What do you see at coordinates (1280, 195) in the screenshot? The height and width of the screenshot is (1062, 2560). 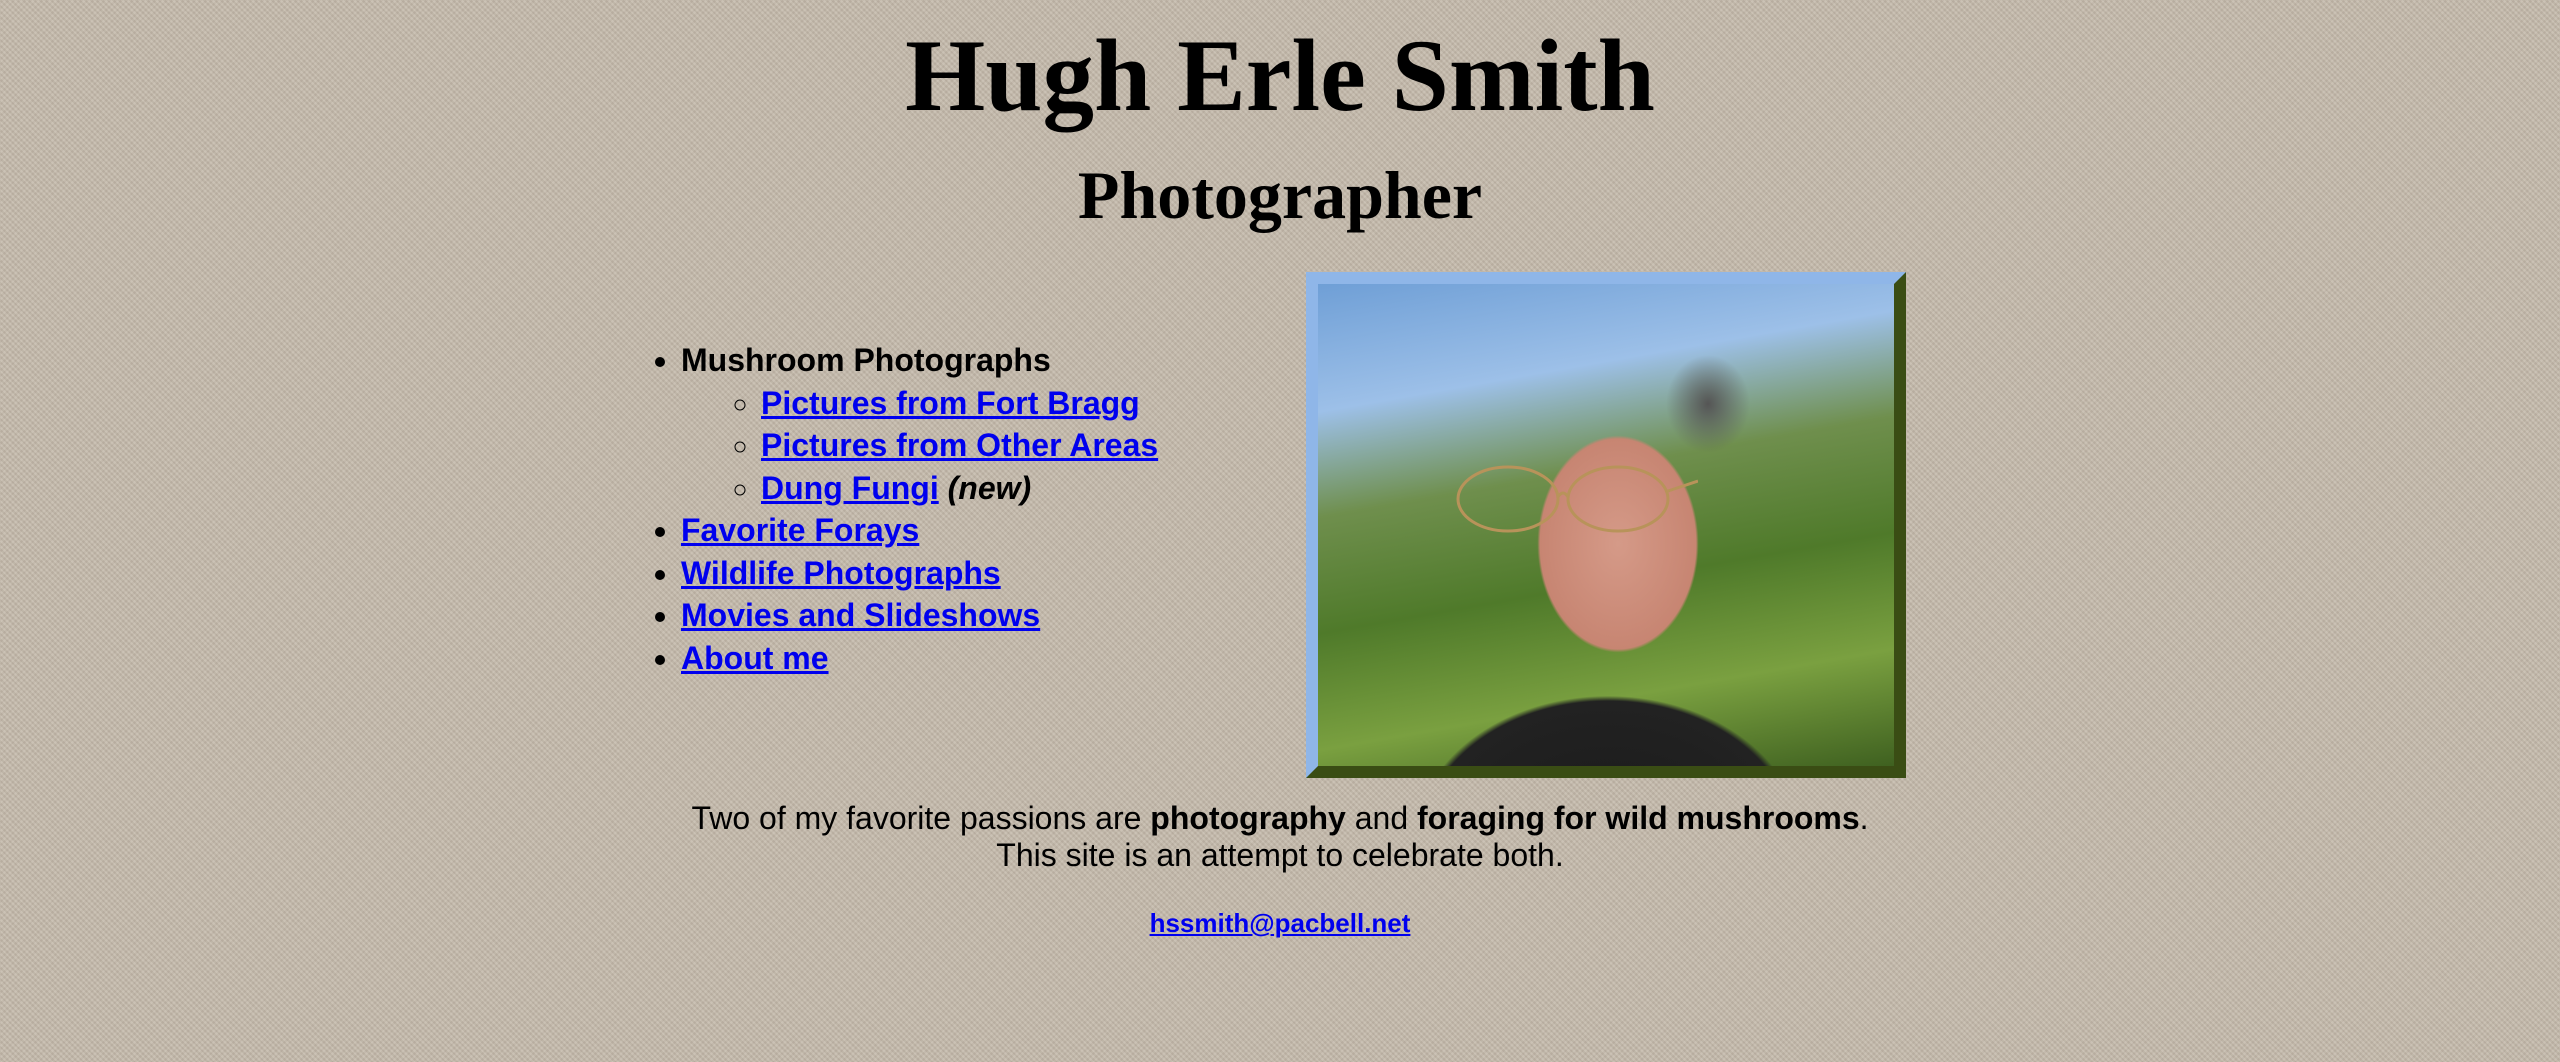 I see `site-subtitle: Photographer` at bounding box center [1280, 195].